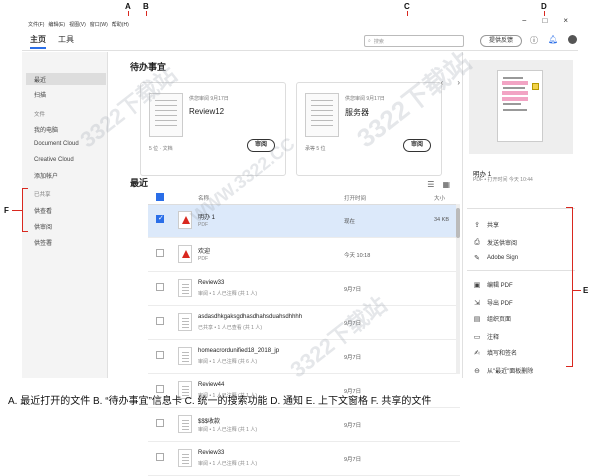  I want to click on menu-file: 文件(F), so click(36, 24).